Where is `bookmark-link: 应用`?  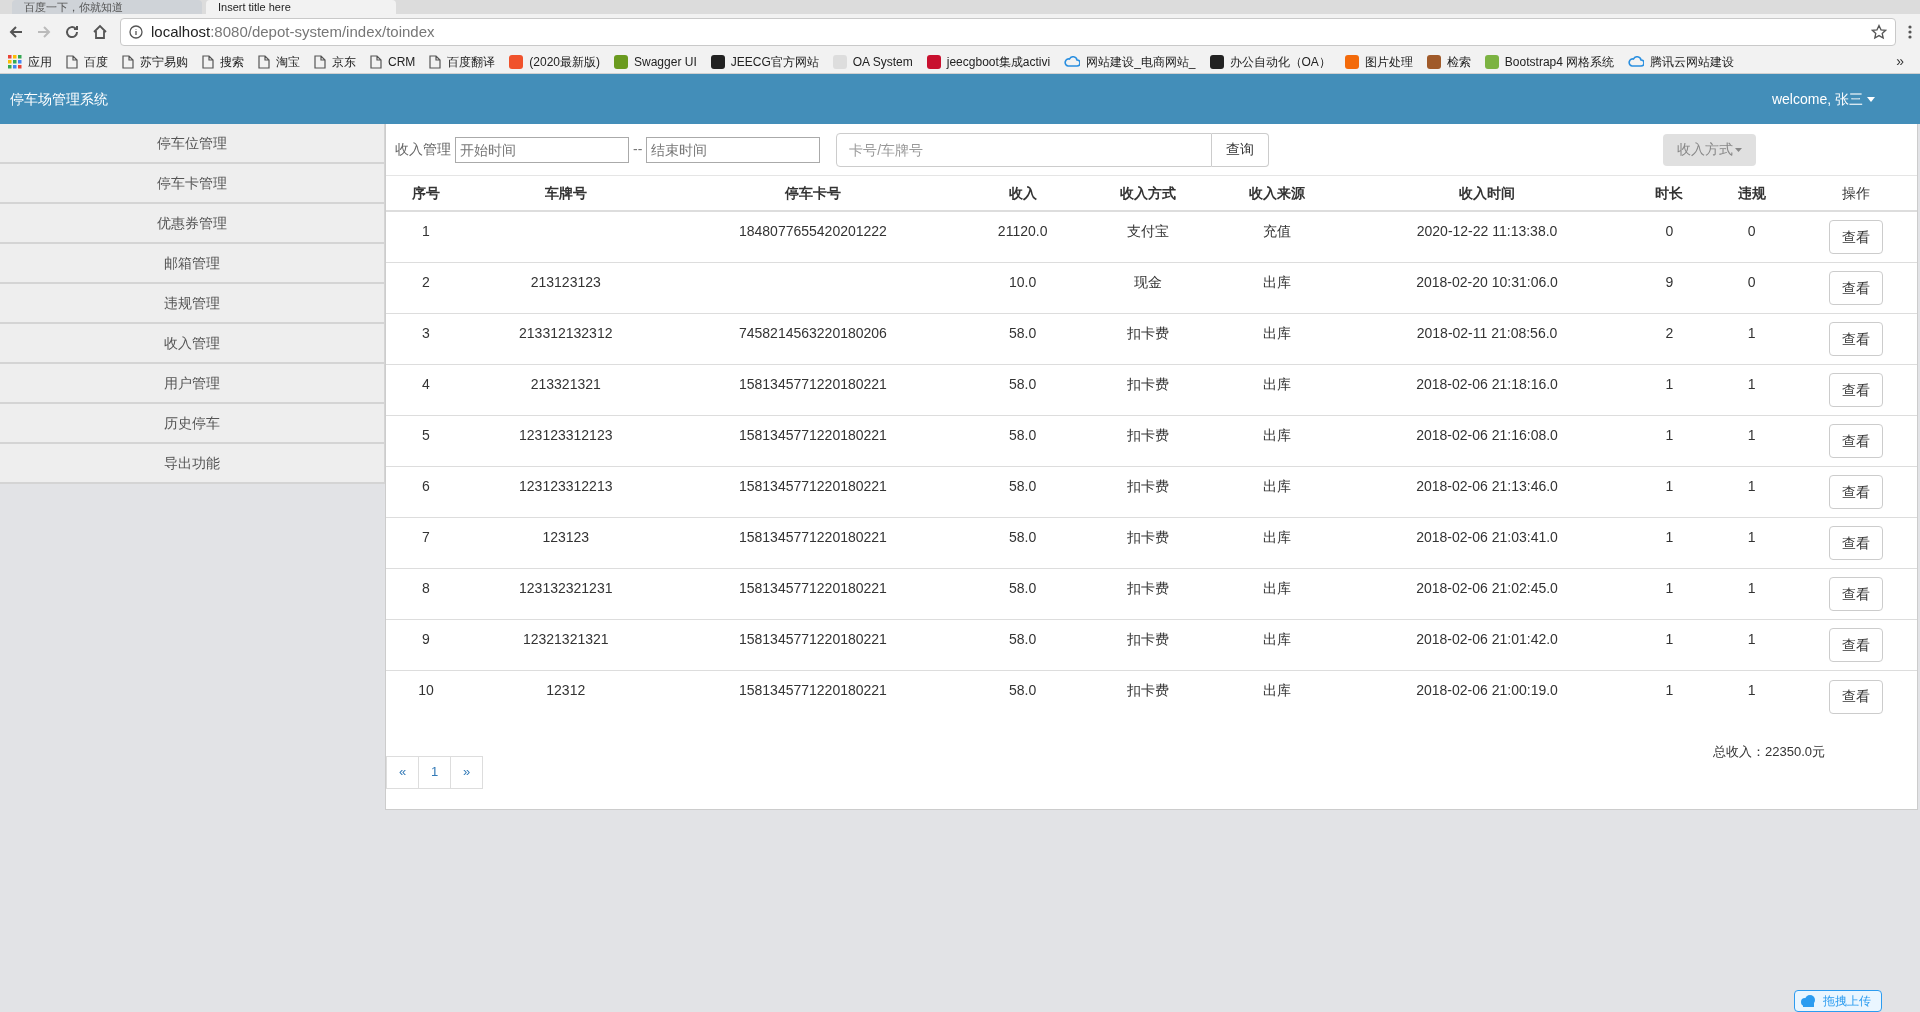
bookmark-link: 应用 is located at coordinates (40, 61).